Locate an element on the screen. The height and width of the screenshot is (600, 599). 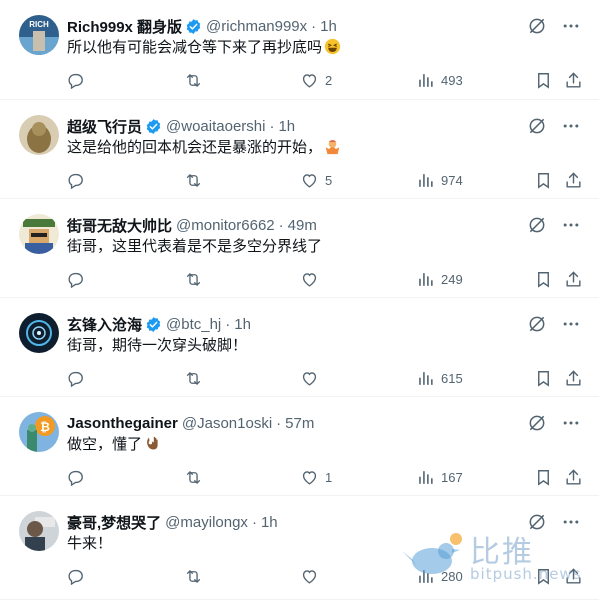
bookmark-icon is located at coordinates (543, 576).